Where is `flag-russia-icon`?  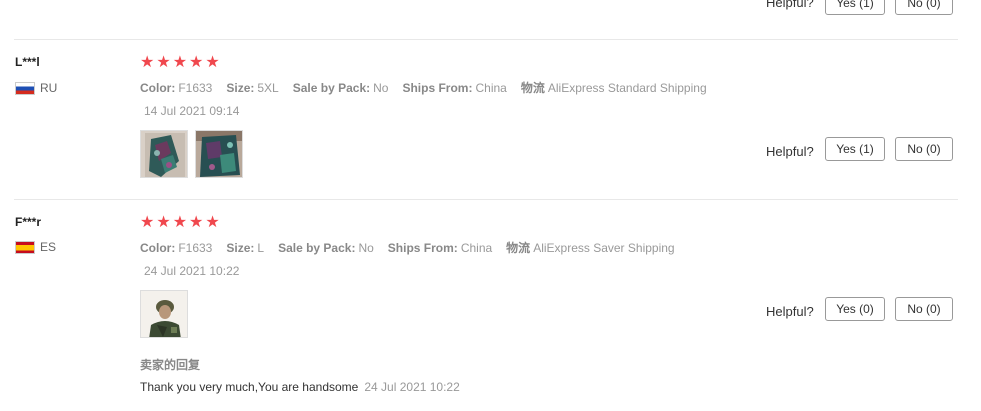
flag-russia-icon is located at coordinates (25, 88).